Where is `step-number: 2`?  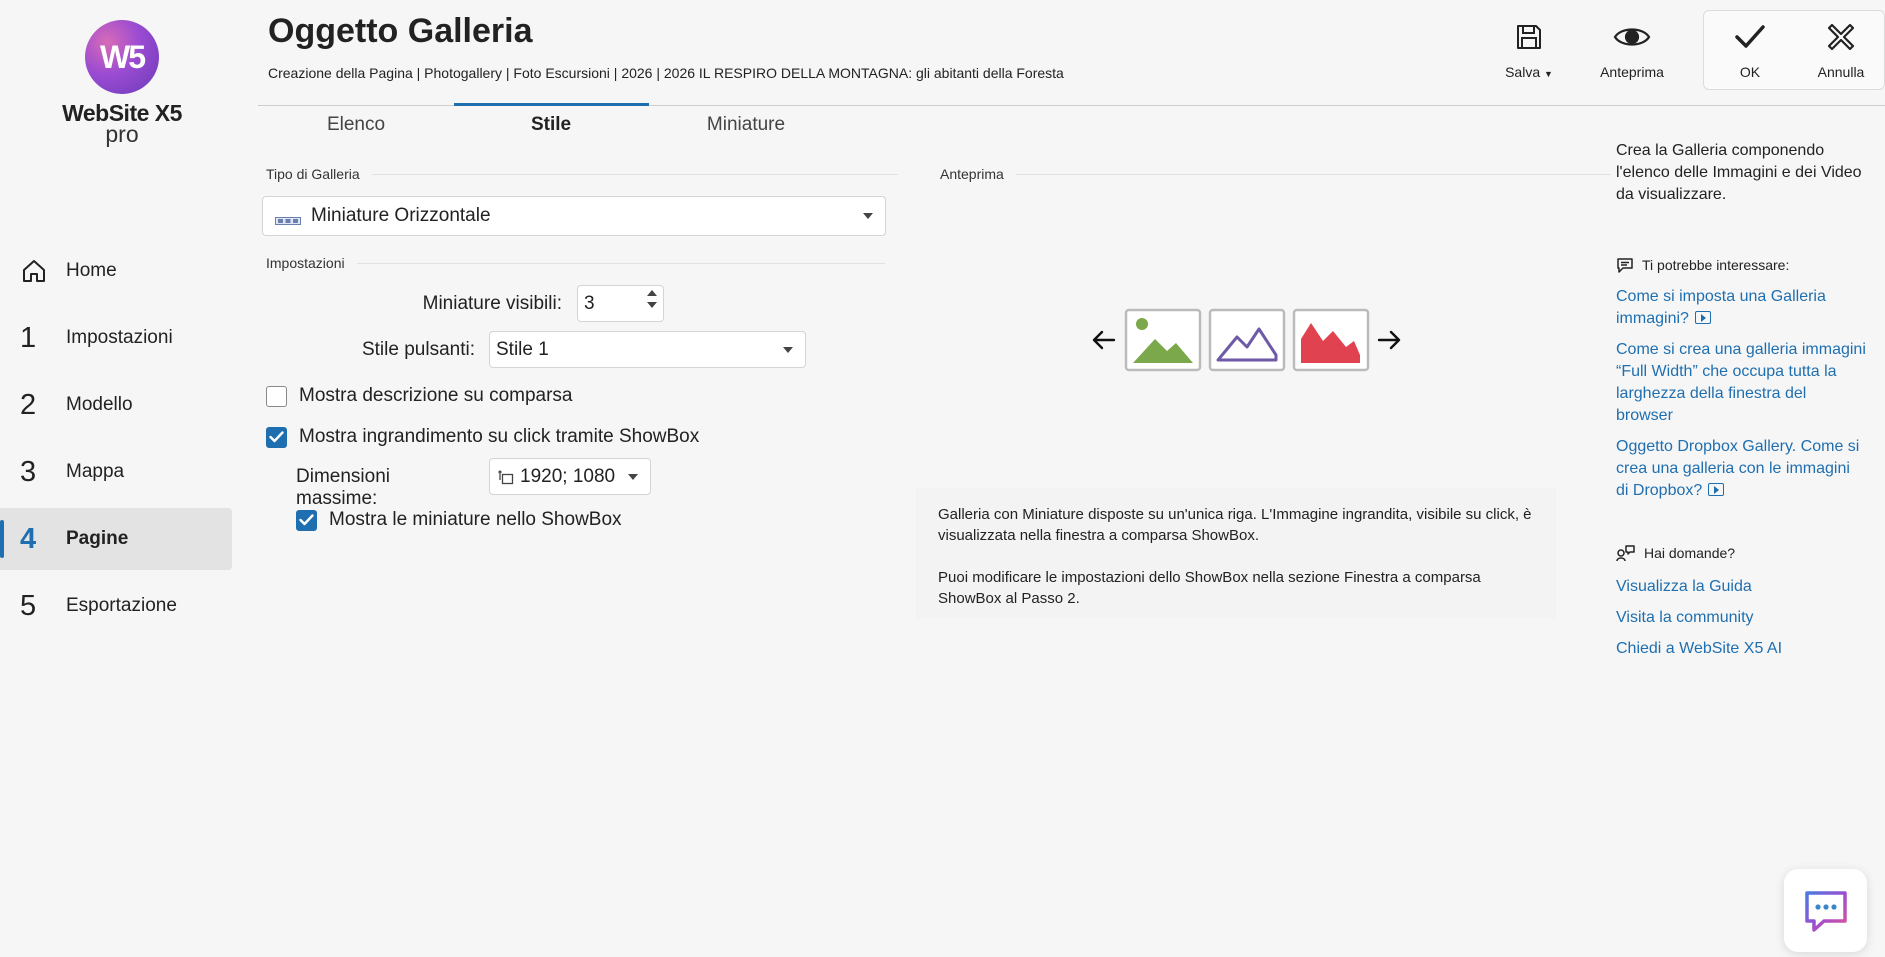 step-number: 2 is located at coordinates (28, 404).